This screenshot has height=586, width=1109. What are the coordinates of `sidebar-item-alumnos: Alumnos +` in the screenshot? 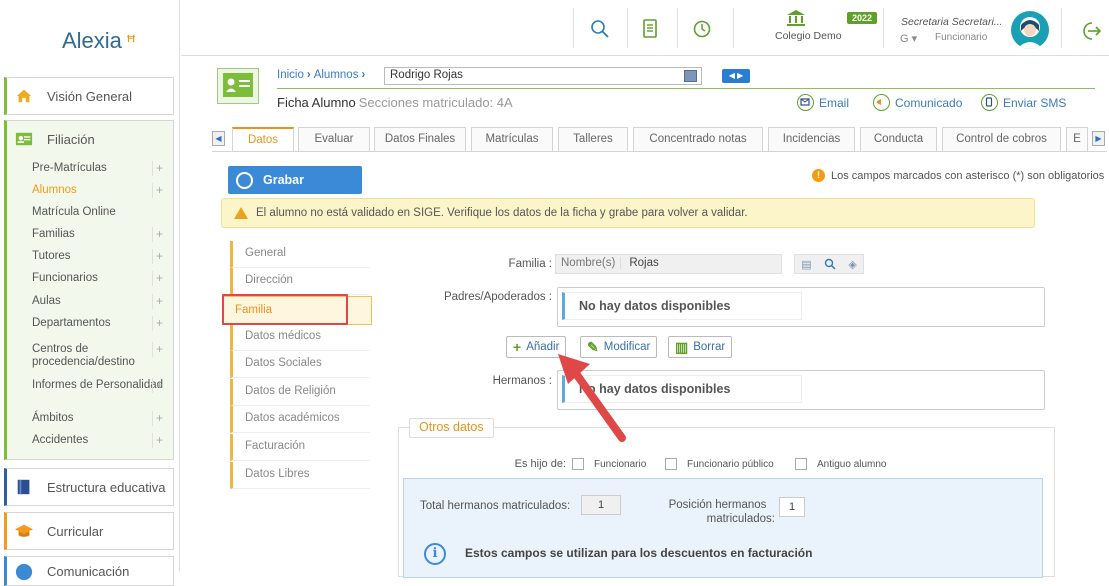 It's located at (101, 190).